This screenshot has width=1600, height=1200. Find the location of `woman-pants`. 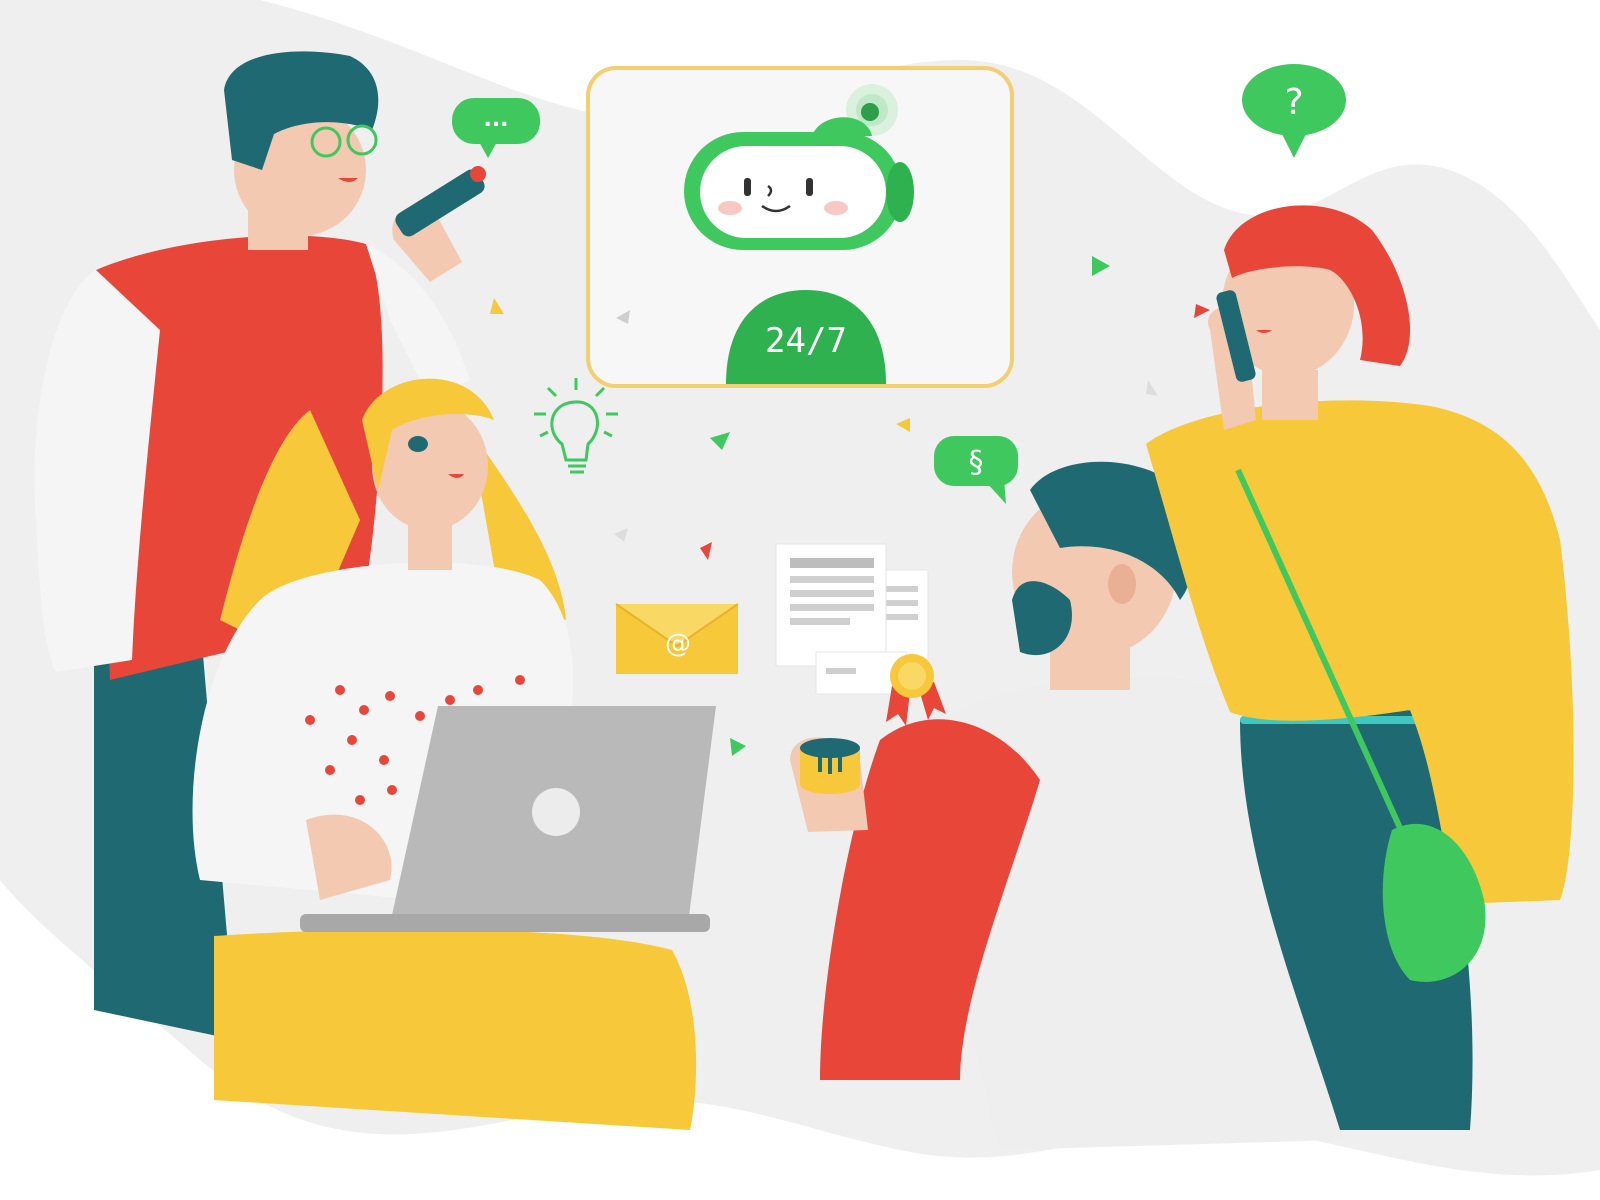

woman-pants is located at coordinates (455, 1029).